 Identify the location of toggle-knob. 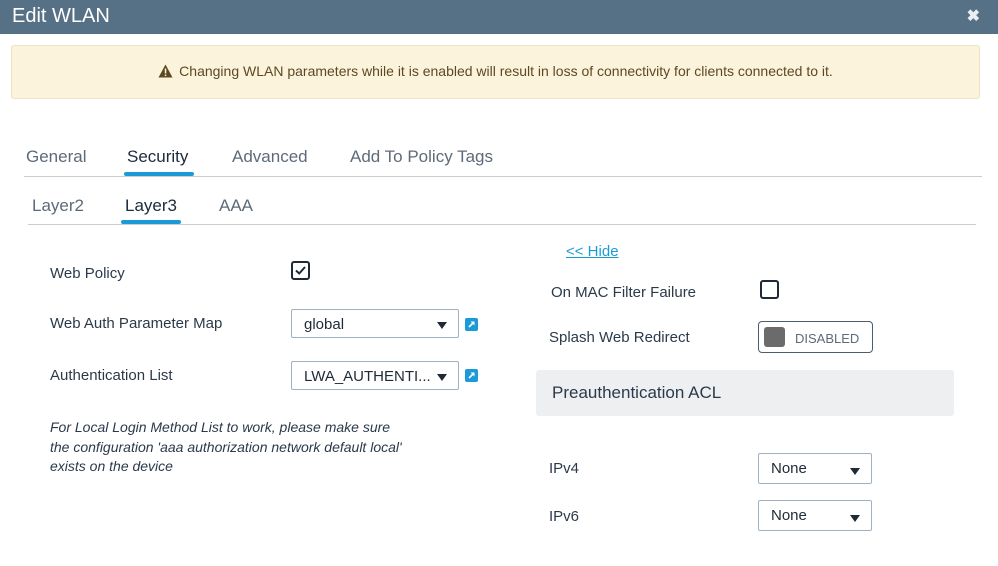
(774, 337).